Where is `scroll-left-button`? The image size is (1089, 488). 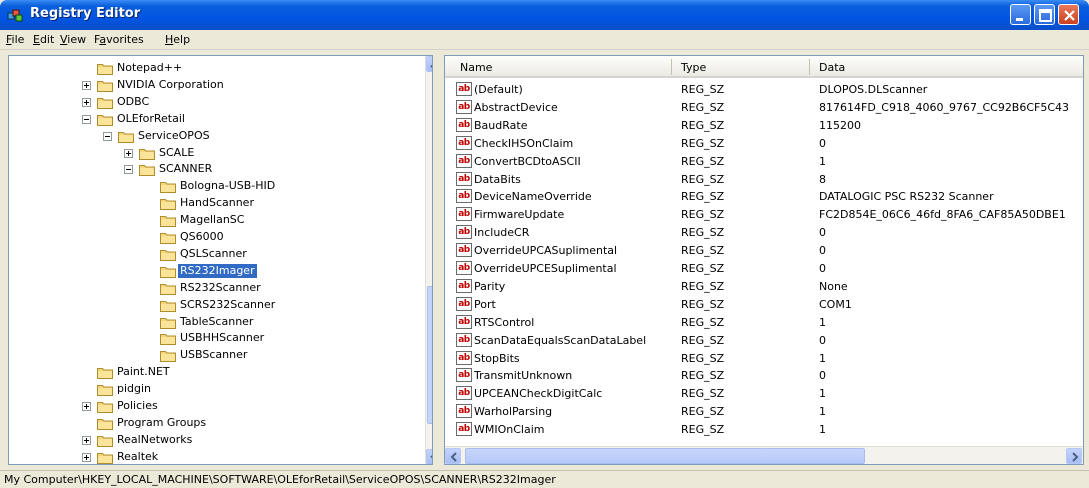
scroll-left-button is located at coordinates (453, 456).